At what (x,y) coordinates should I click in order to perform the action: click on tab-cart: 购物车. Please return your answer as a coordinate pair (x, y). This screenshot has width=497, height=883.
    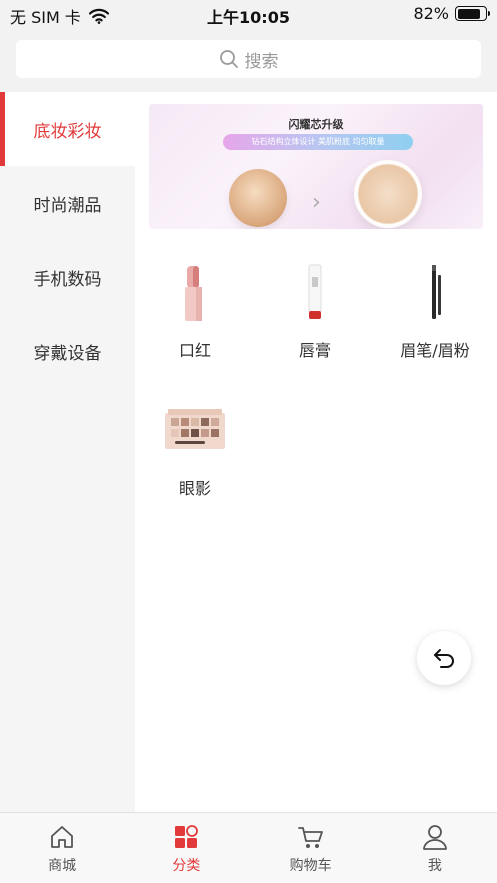
    Looking at the image, I should click on (311, 848).